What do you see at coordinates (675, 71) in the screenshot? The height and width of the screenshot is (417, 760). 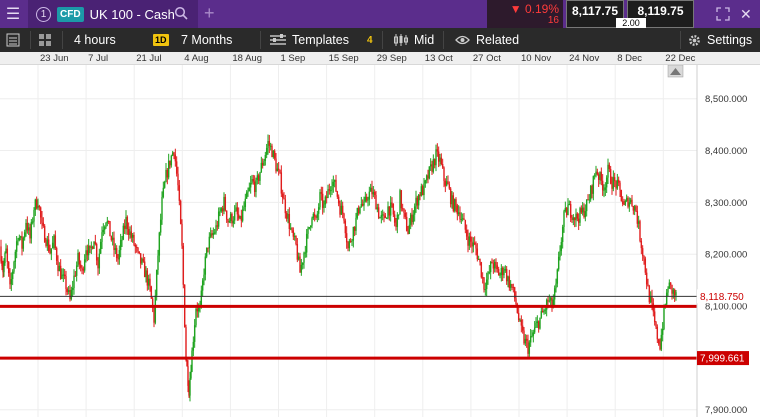 I see `scroll-to-end-button` at bounding box center [675, 71].